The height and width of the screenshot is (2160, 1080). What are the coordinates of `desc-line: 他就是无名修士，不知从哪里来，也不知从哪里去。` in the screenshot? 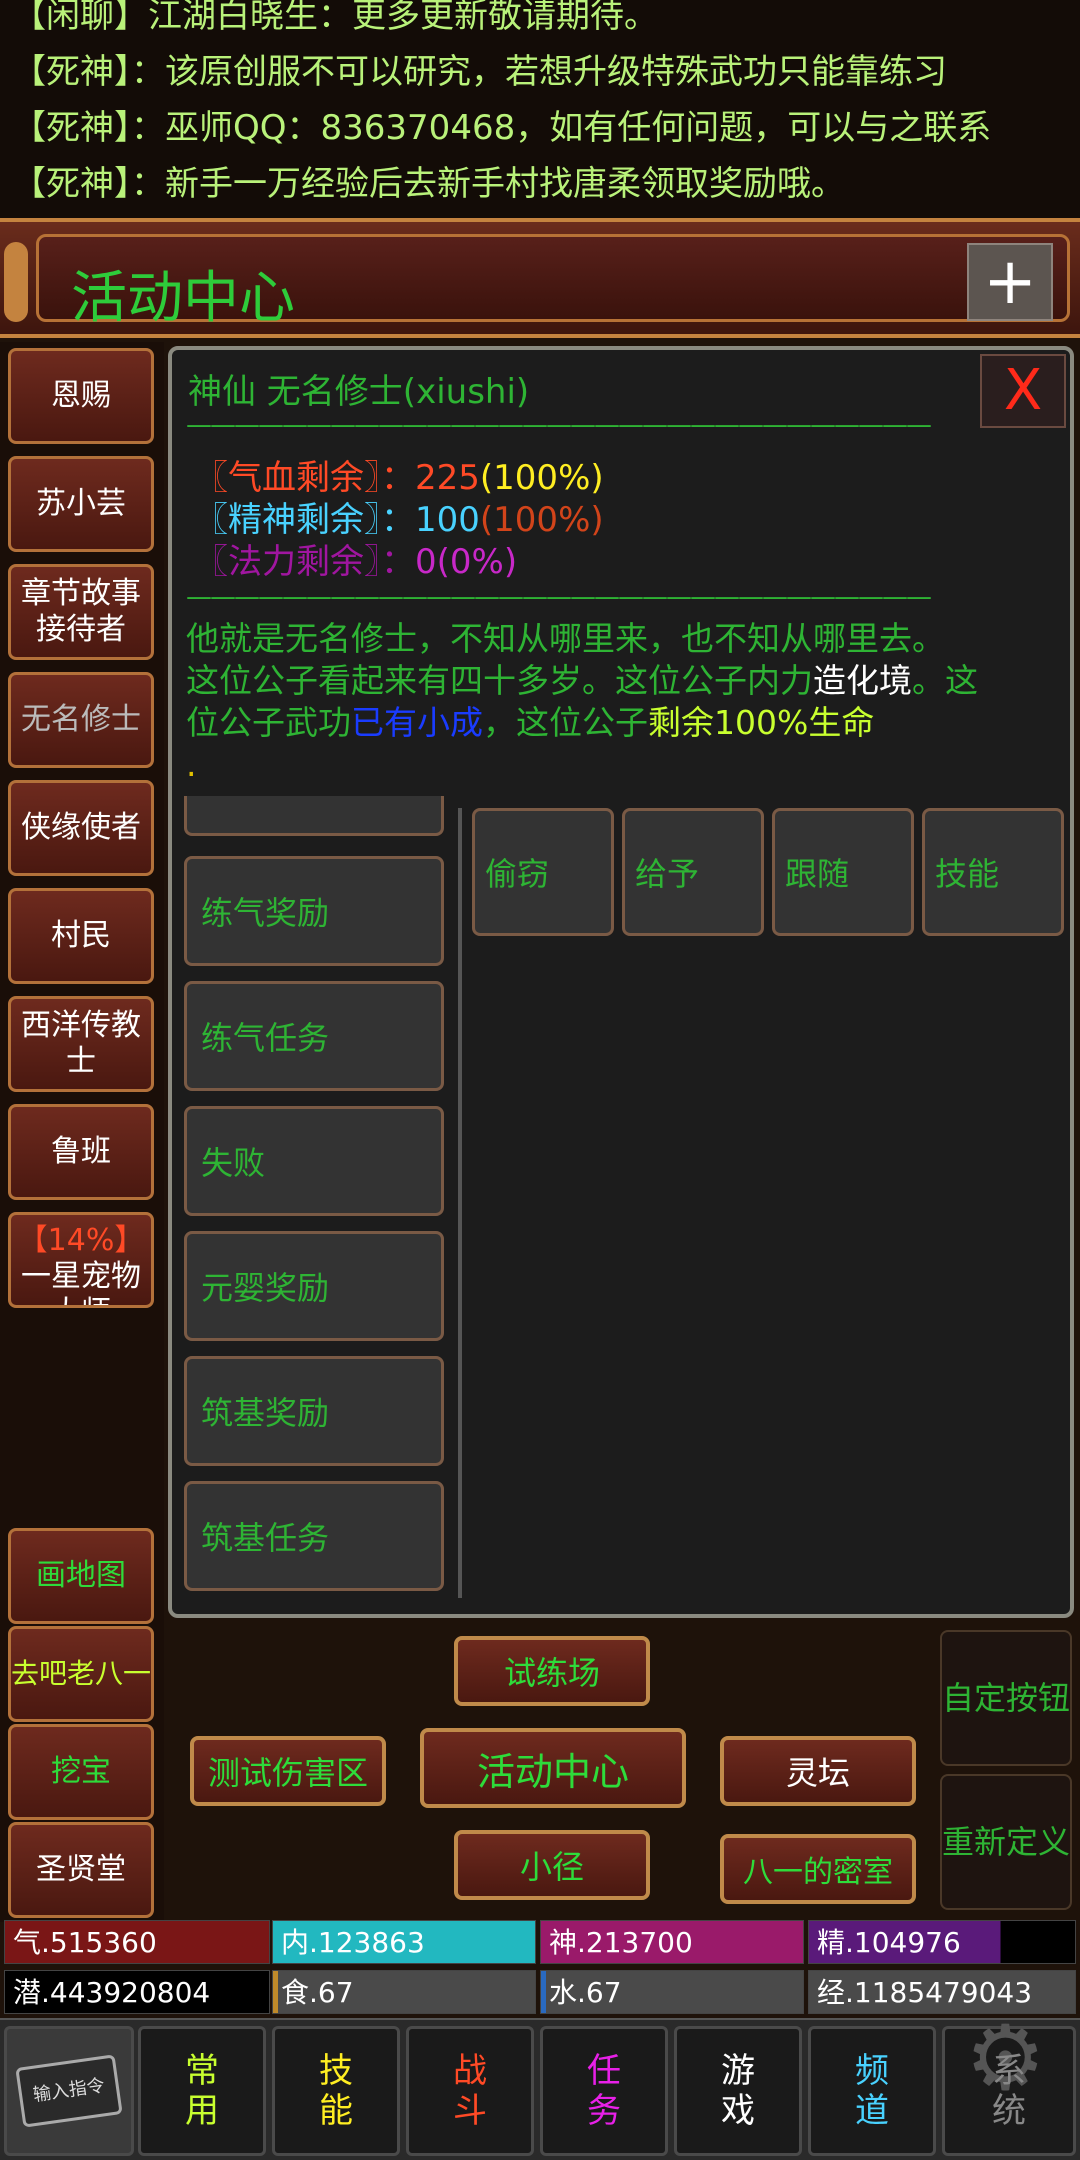 It's located at (565, 638).